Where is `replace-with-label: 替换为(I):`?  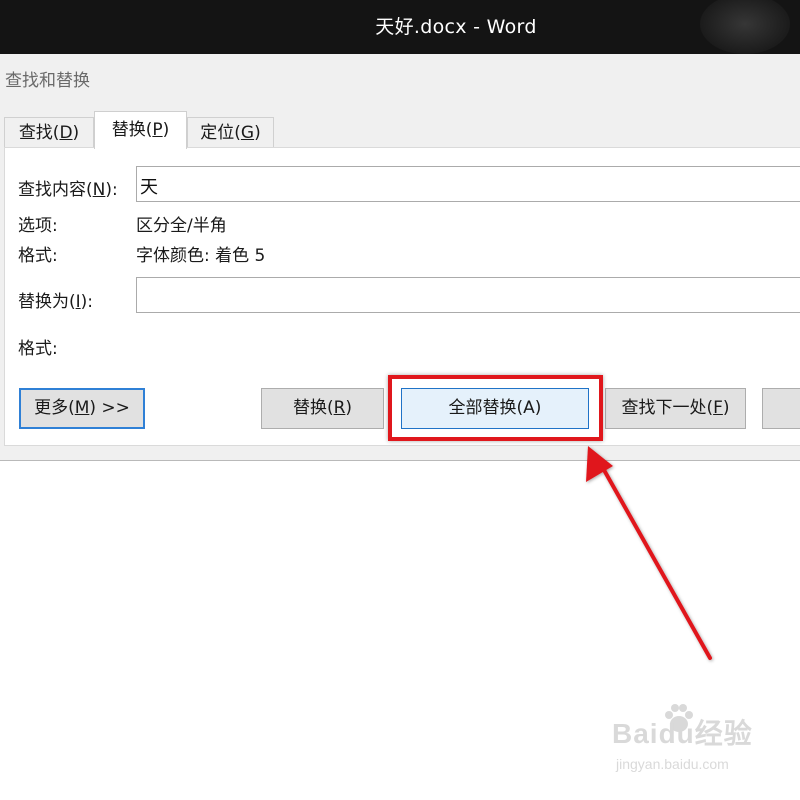
replace-with-label: 替换为(I): is located at coordinates (56, 302).